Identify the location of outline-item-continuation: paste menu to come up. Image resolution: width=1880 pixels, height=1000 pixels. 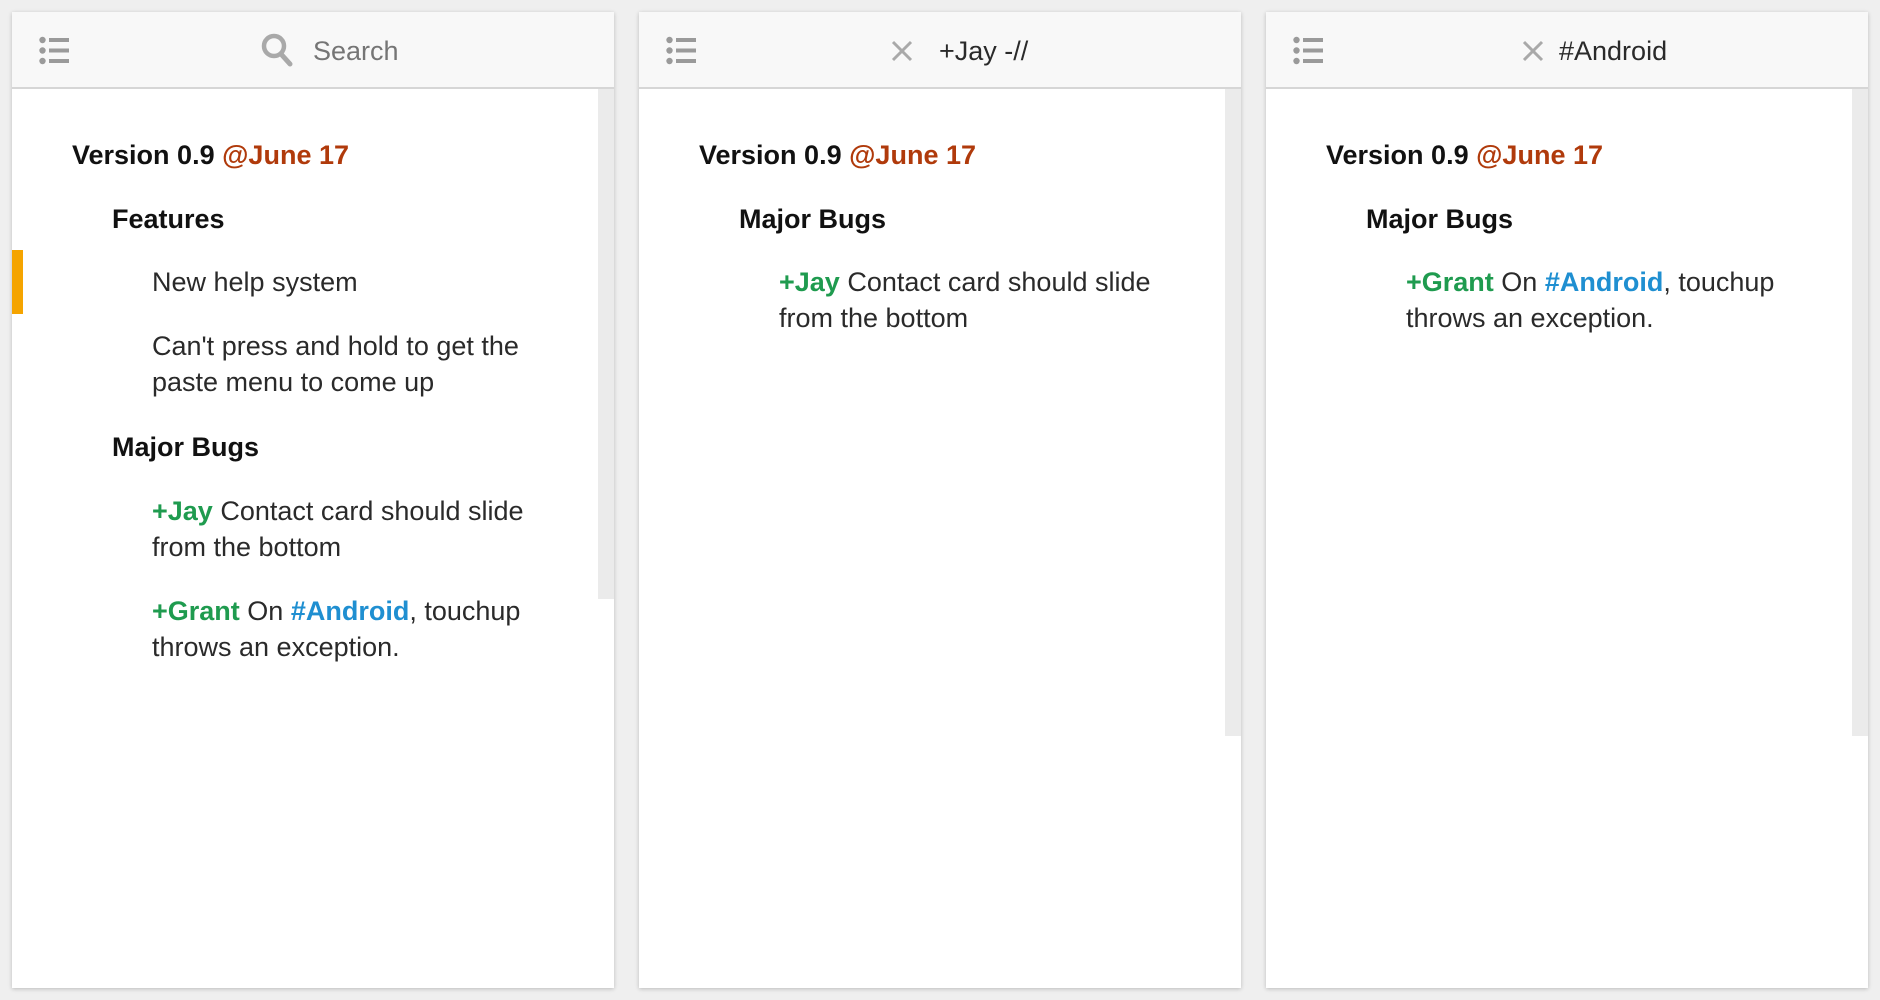
(293, 382).